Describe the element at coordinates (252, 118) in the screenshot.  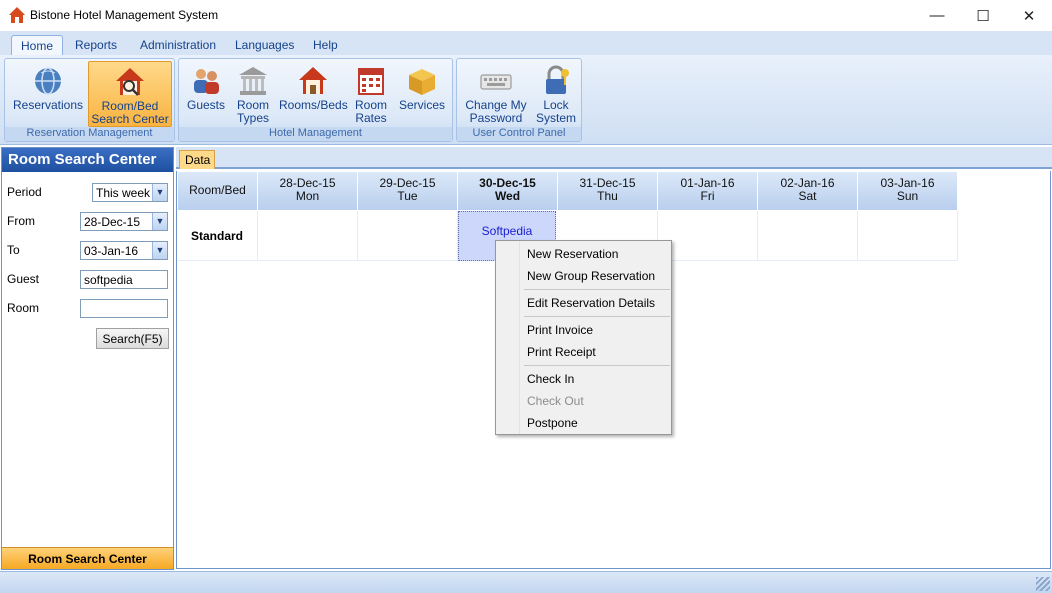
I see `room-types-label-2: Types` at that location.